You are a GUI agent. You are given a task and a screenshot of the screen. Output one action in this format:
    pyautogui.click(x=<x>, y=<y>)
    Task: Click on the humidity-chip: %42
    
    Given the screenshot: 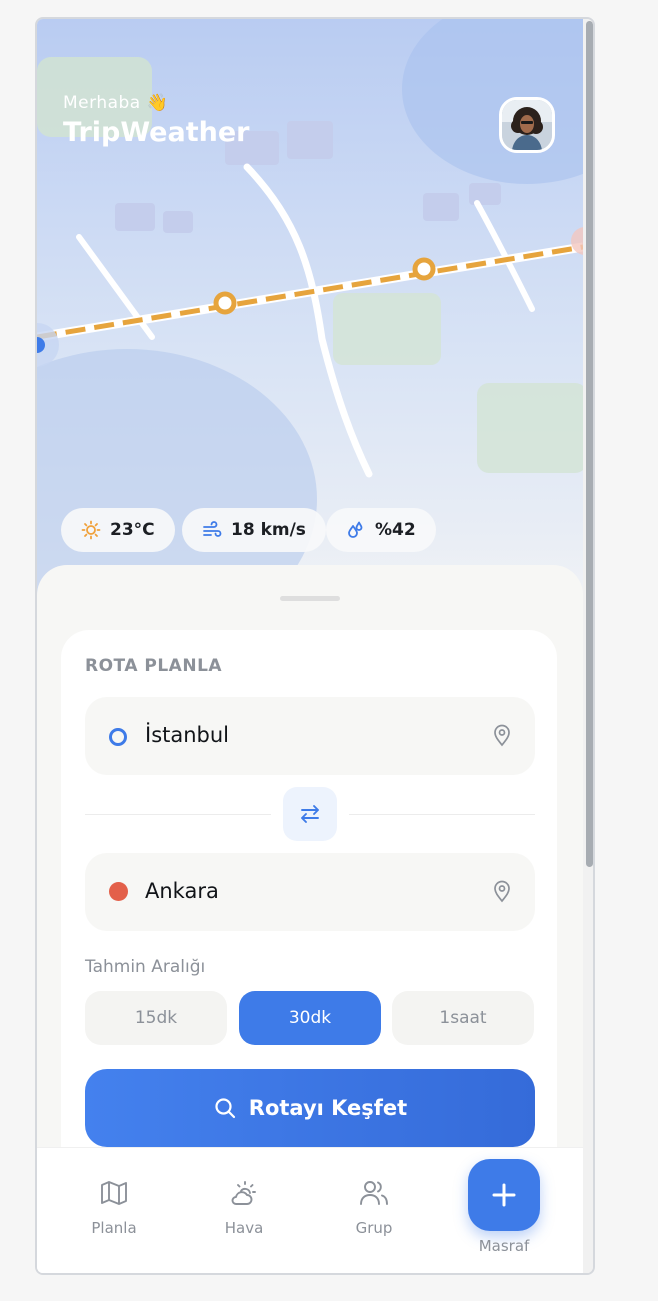 What is the action you would take?
    pyautogui.click(x=381, y=530)
    